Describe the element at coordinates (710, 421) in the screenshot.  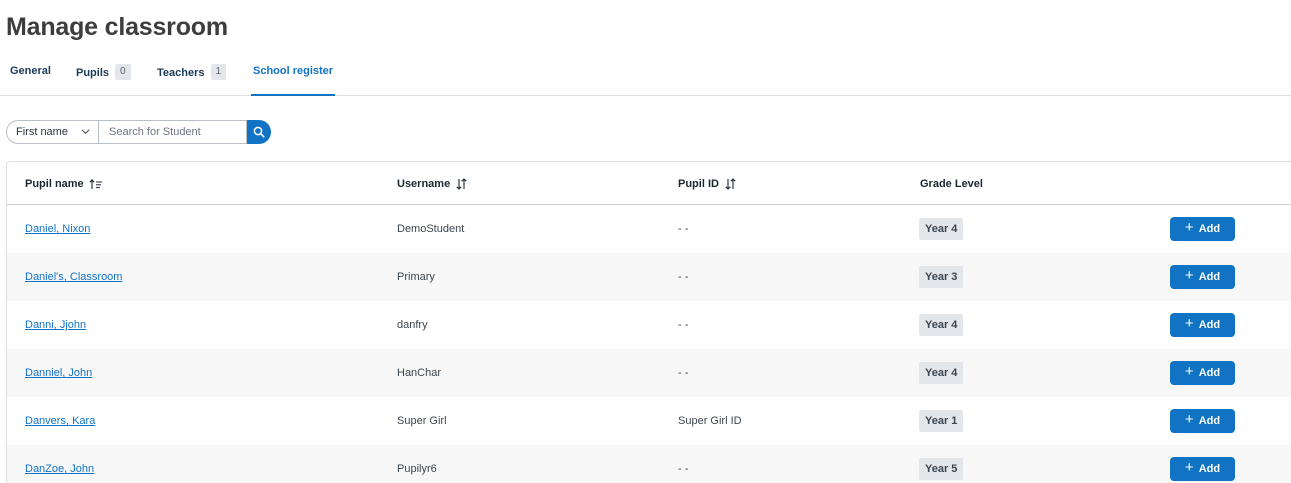
I see `pupil-id-cell: Super Girl ID` at that location.